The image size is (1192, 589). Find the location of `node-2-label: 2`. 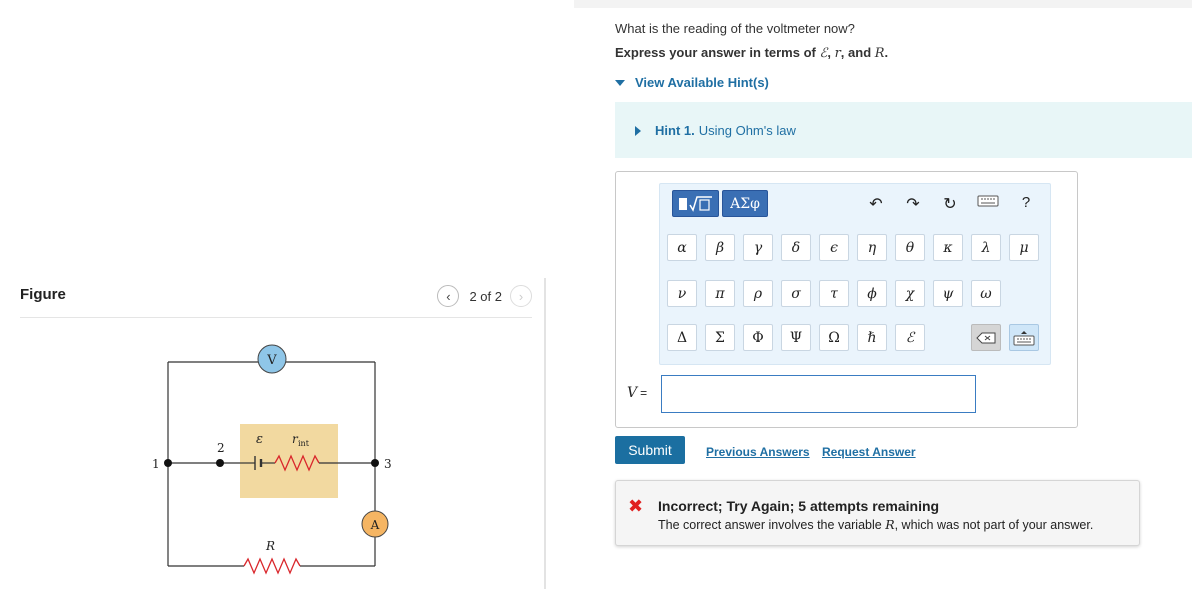

node-2-label: 2 is located at coordinates (221, 448).